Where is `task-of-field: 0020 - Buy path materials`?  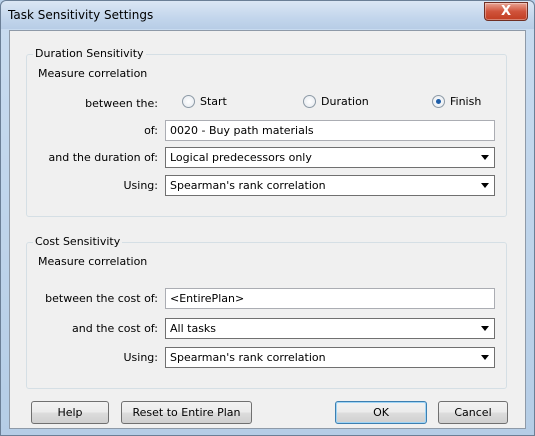
task-of-field: 0020 - Buy path materials is located at coordinates (330, 130).